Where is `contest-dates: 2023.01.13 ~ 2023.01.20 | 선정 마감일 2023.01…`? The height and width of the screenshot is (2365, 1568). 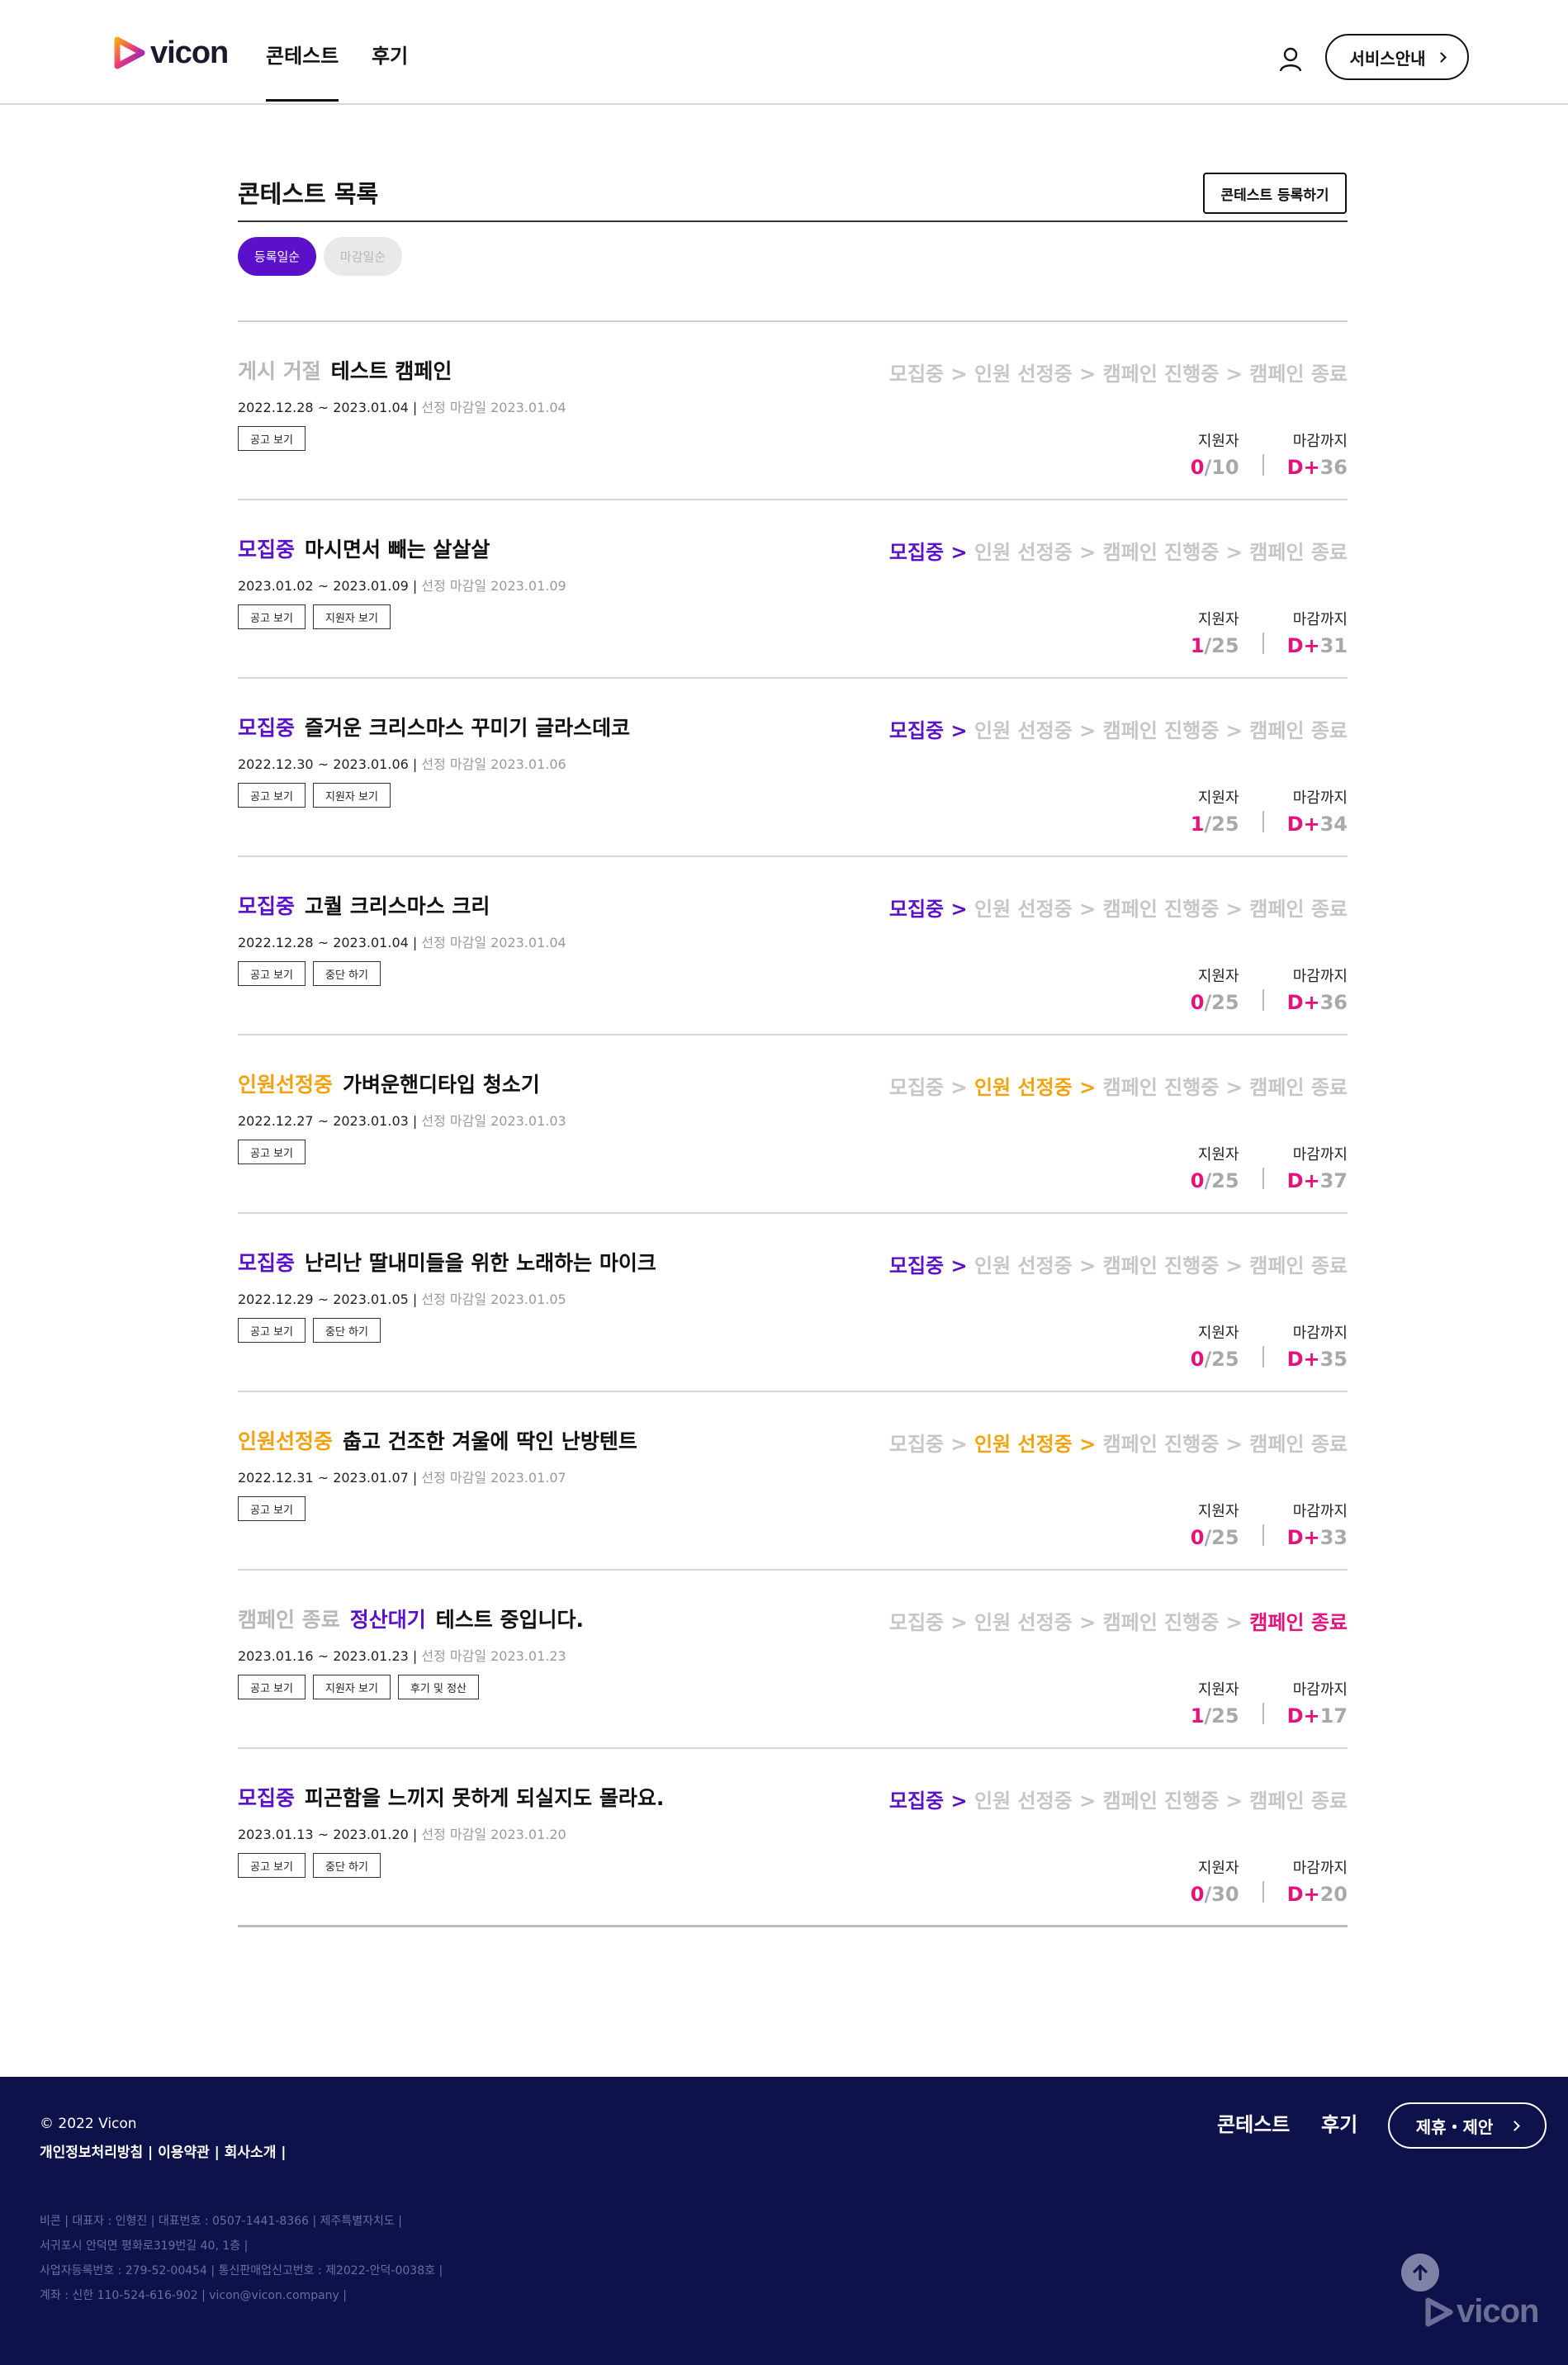
contest-dates: 2023.01.13 ~ 2023.01.20 | 선정 마감일 2023.01… is located at coordinates (402, 1834).